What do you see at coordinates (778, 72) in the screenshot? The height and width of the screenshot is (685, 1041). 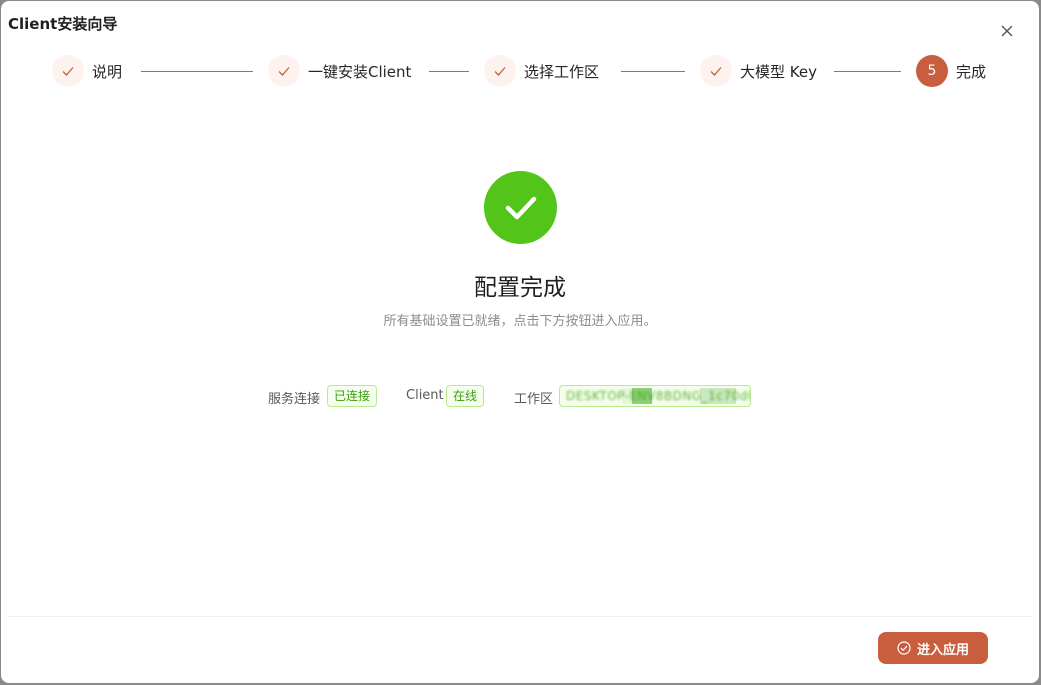 I see `step-label: 大模型 Key` at bounding box center [778, 72].